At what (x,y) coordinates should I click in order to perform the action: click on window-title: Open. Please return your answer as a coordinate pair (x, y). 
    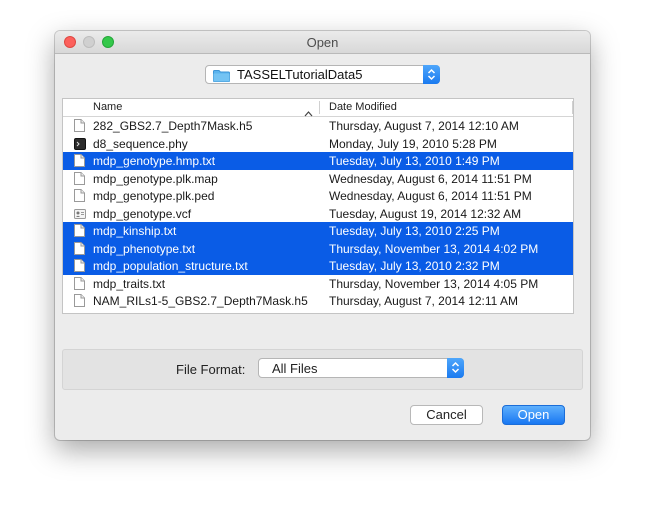
    Looking at the image, I should click on (322, 42).